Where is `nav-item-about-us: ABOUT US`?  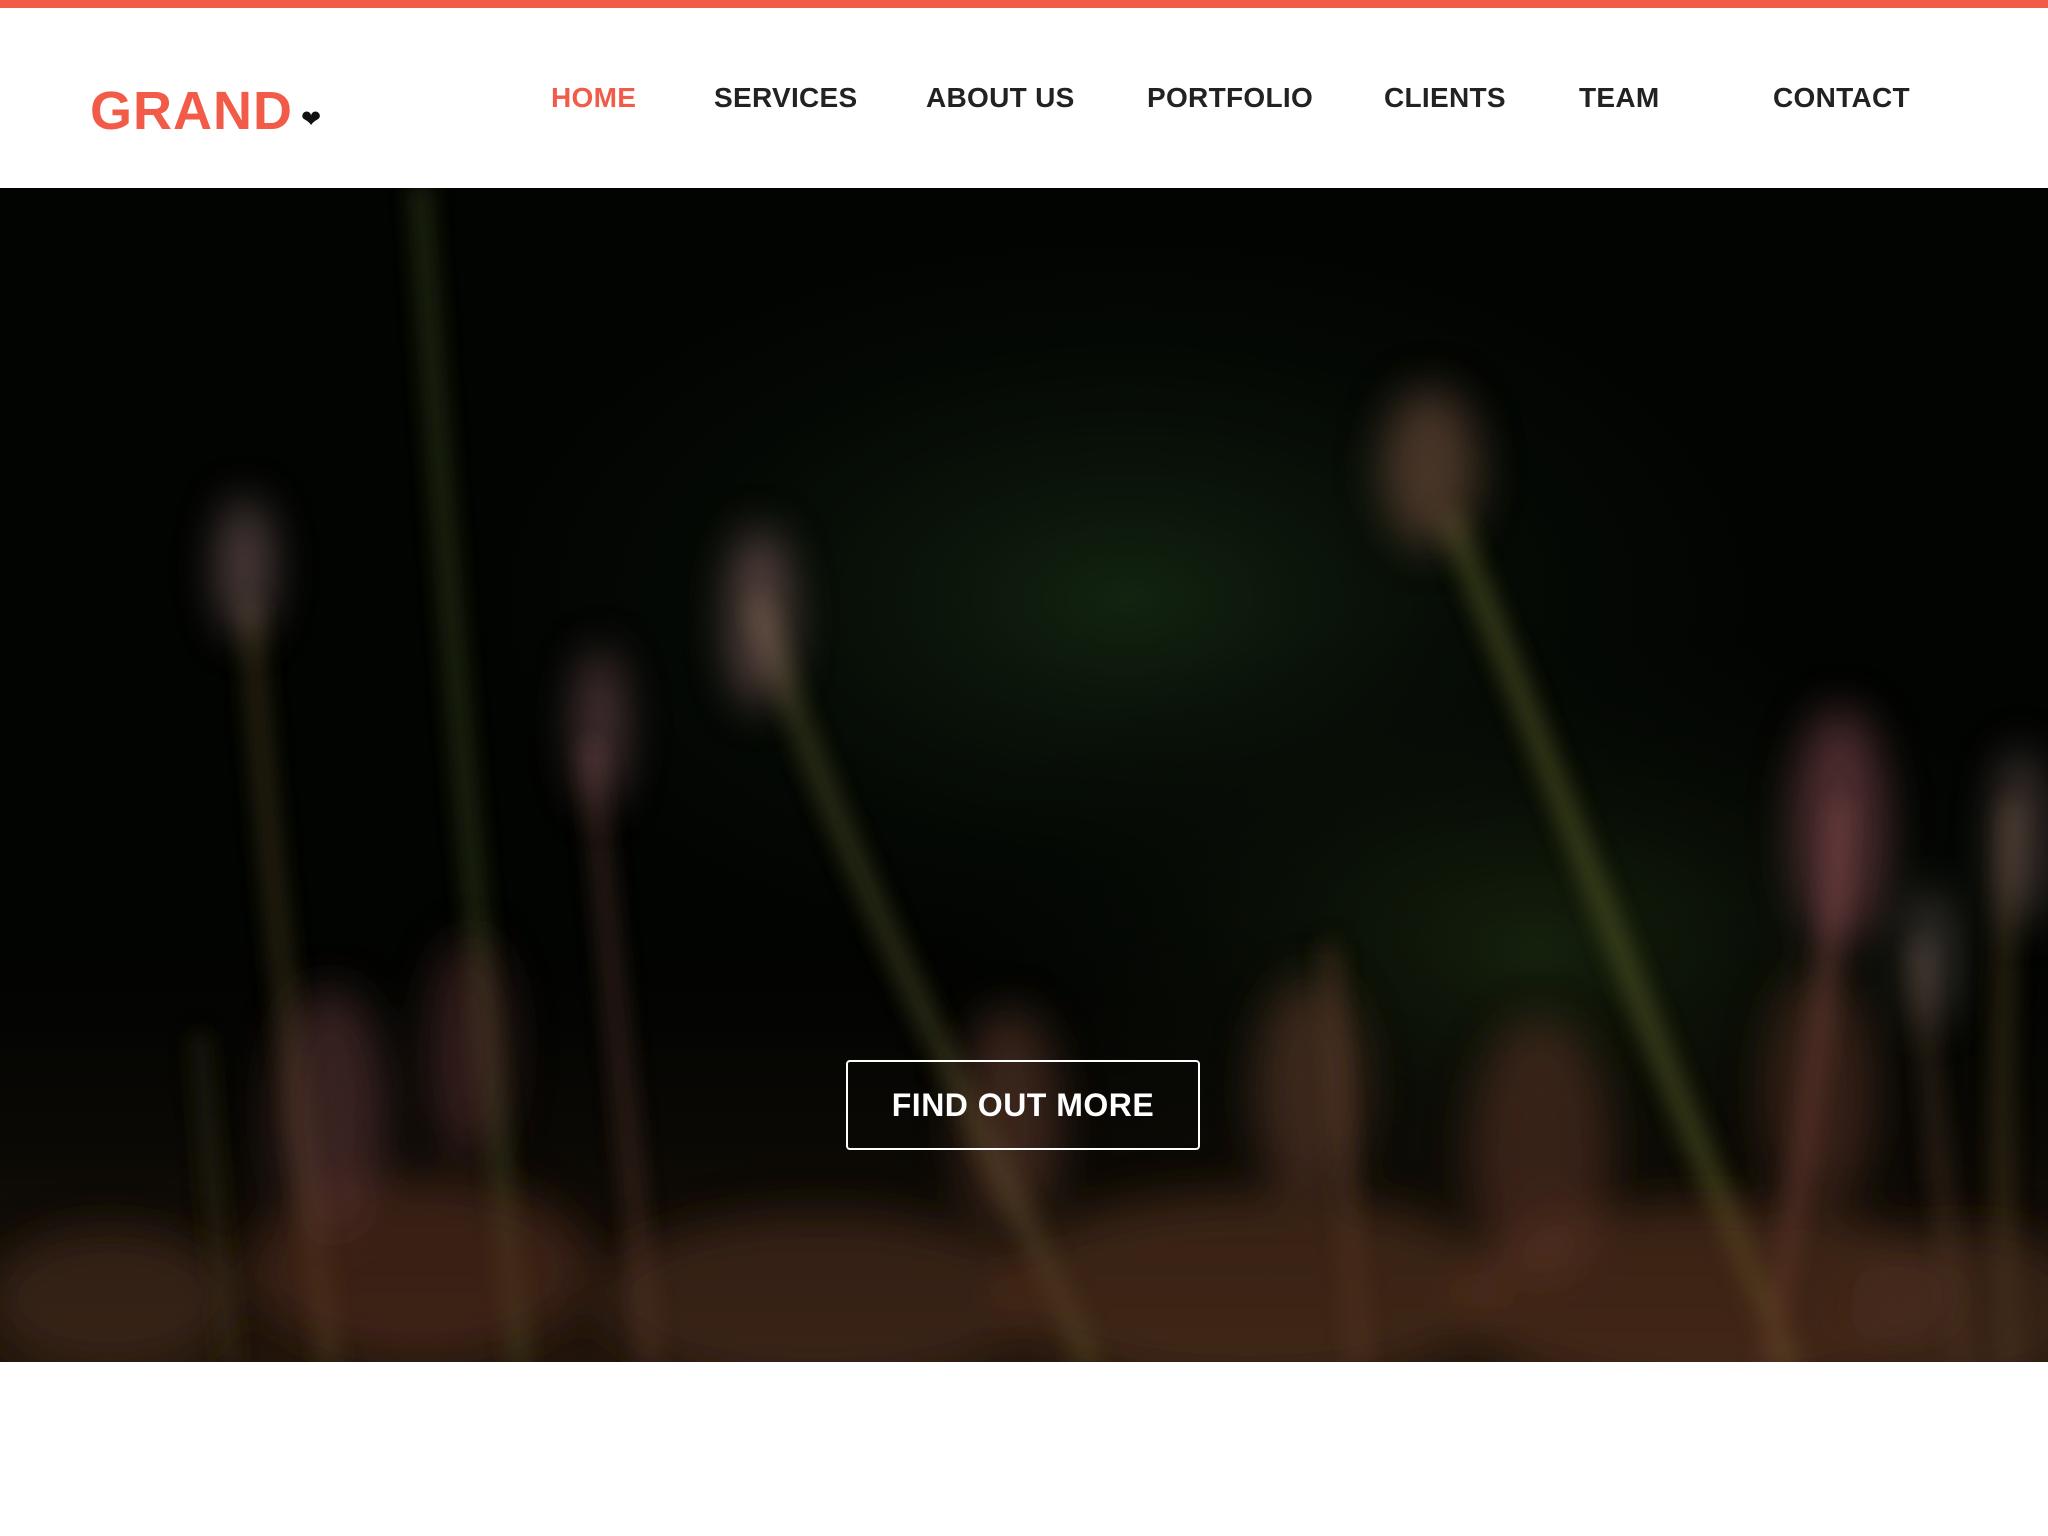 nav-item-about-us: ABOUT US is located at coordinates (1000, 98).